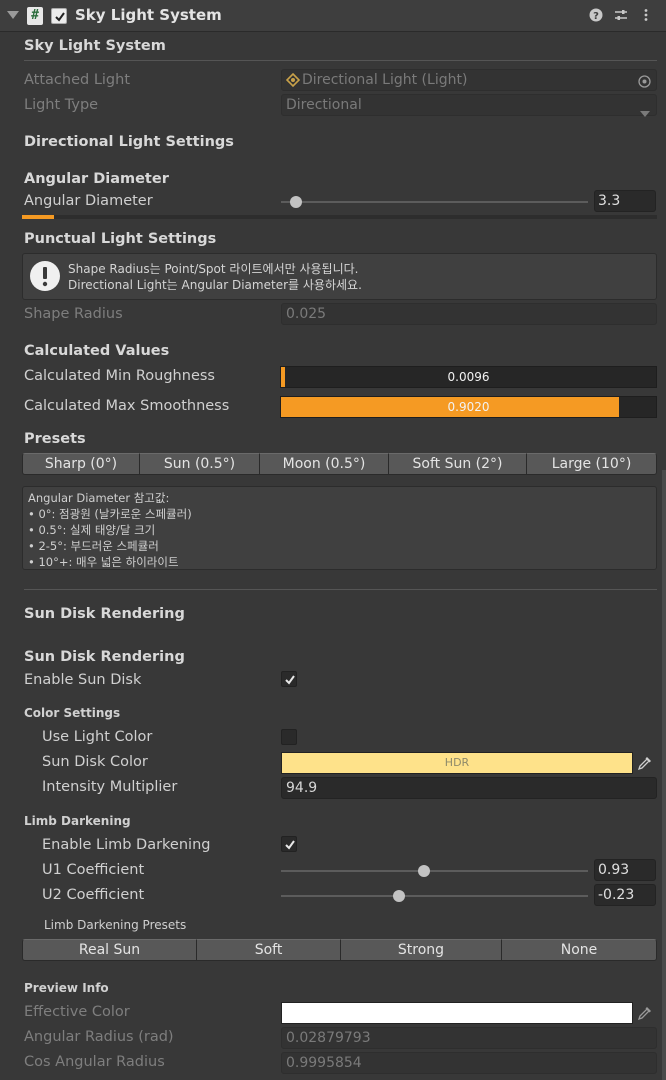  I want to click on enable-limb-darkening-label: Enable Limb Darkening, so click(126, 845).